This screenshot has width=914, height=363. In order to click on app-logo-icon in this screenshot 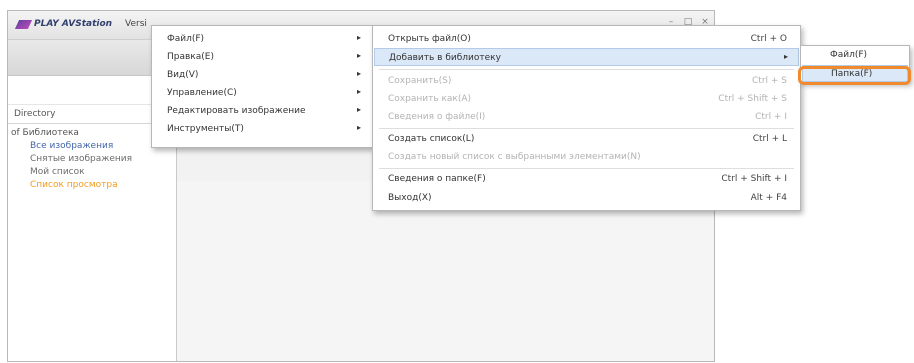, I will do `click(23, 24)`.